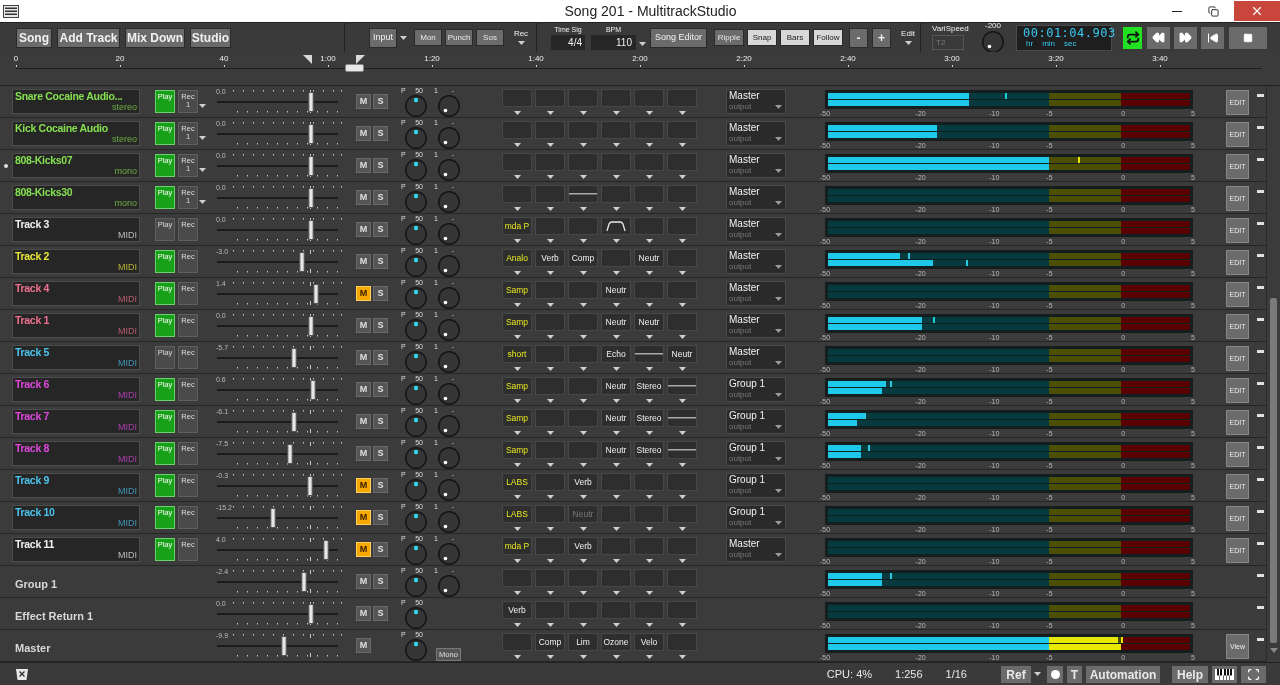 This screenshot has width=1280, height=685. What do you see at coordinates (1224, 674) in the screenshot?
I see `piano-button` at bounding box center [1224, 674].